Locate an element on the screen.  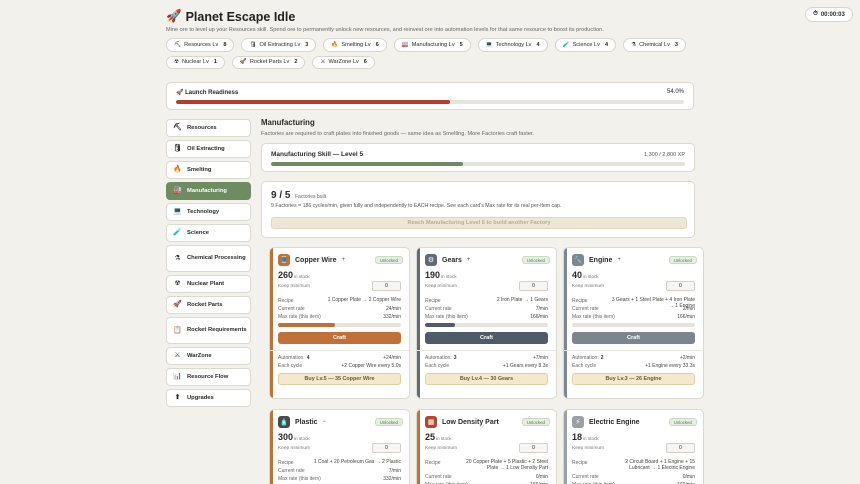
sidebar-item-upgrades: ⬆ Upgrades is located at coordinates (208, 398).